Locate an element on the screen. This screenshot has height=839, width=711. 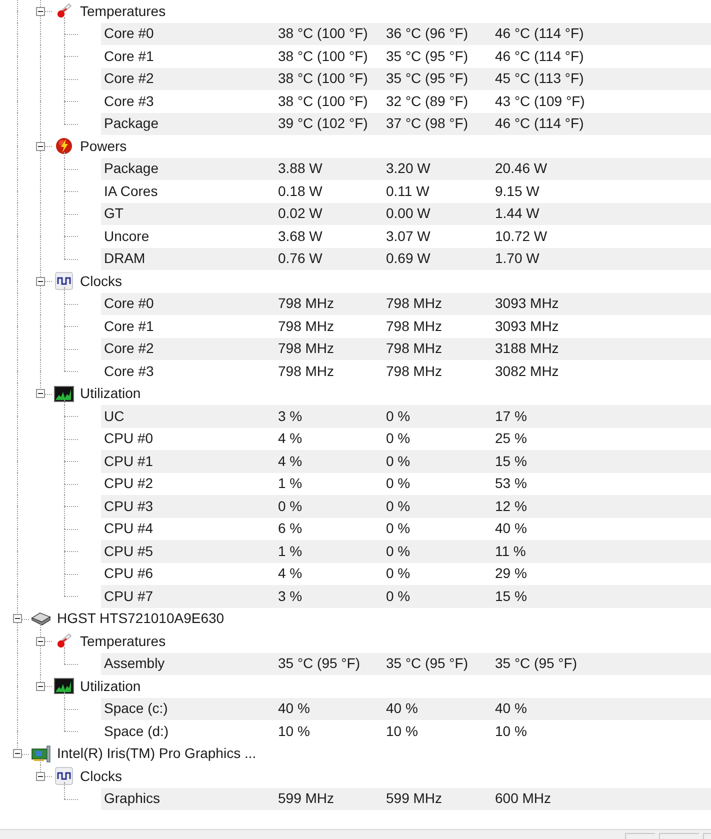
sensor-row: Core #2 38 °C (100 °F) 35 °C (95 °F) 45 °C (113 °F) is located at coordinates (406, 79).